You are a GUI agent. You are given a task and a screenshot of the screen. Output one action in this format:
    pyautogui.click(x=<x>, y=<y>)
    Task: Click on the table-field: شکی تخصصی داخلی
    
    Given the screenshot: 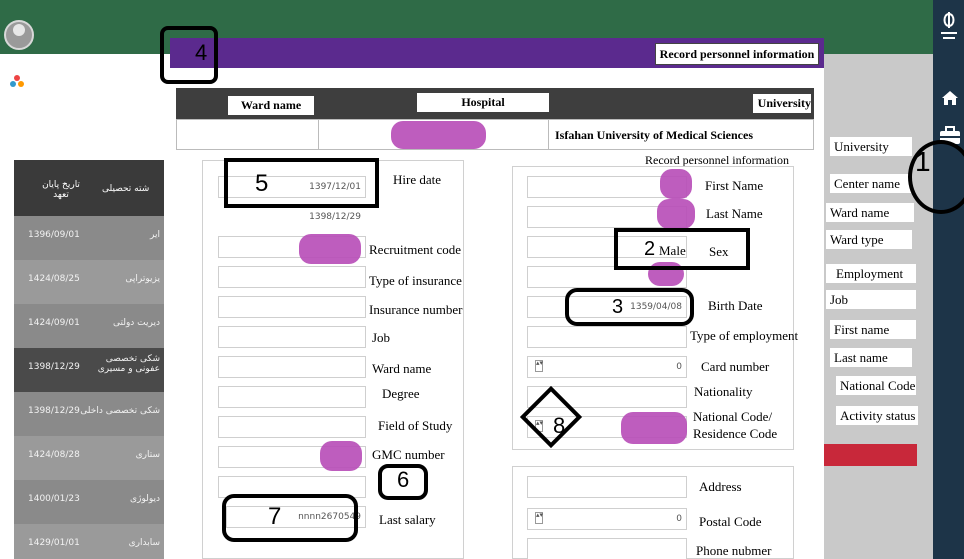 What is the action you would take?
    pyautogui.click(x=120, y=411)
    